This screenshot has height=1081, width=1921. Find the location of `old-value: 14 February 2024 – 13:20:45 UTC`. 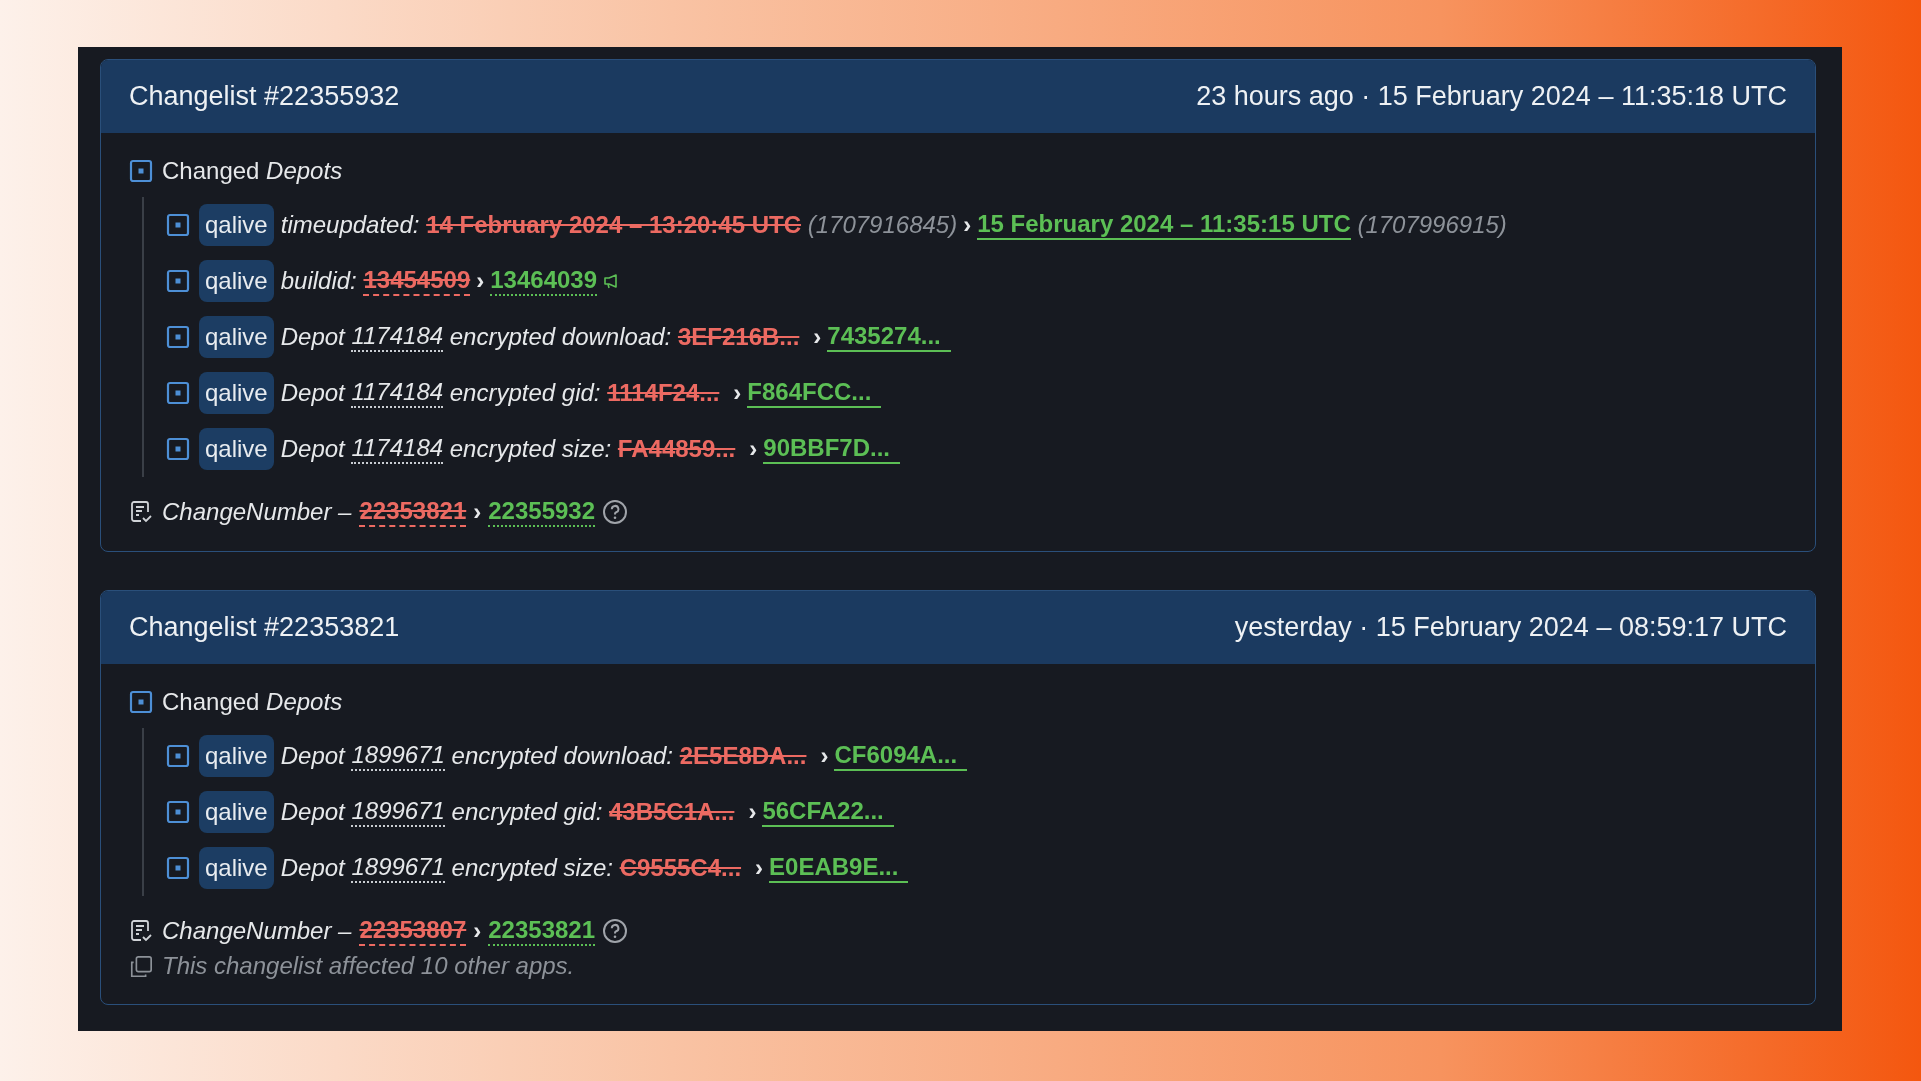

old-value: 14 February 2024 – 13:20:45 UTC is located at coordinates (614, 225).